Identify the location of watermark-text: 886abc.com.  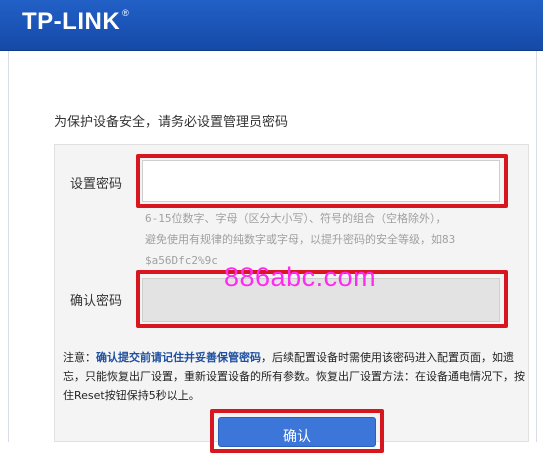
(300, 277).